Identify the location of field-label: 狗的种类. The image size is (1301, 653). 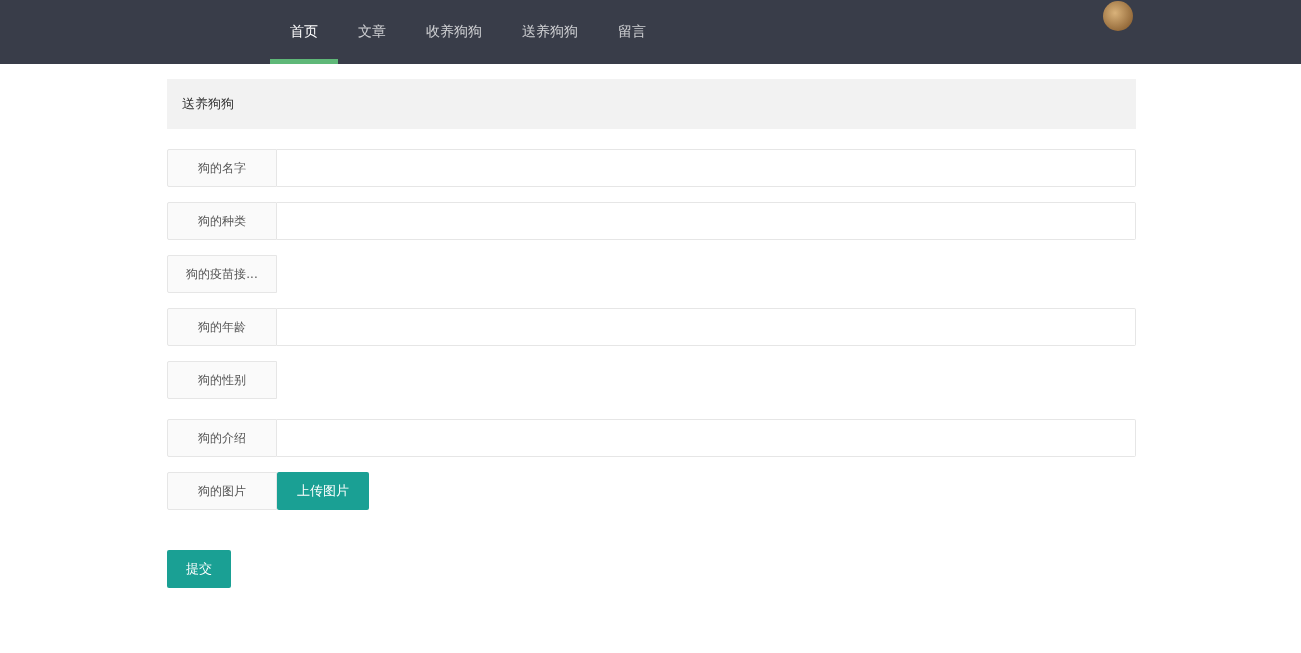
(222, 221).